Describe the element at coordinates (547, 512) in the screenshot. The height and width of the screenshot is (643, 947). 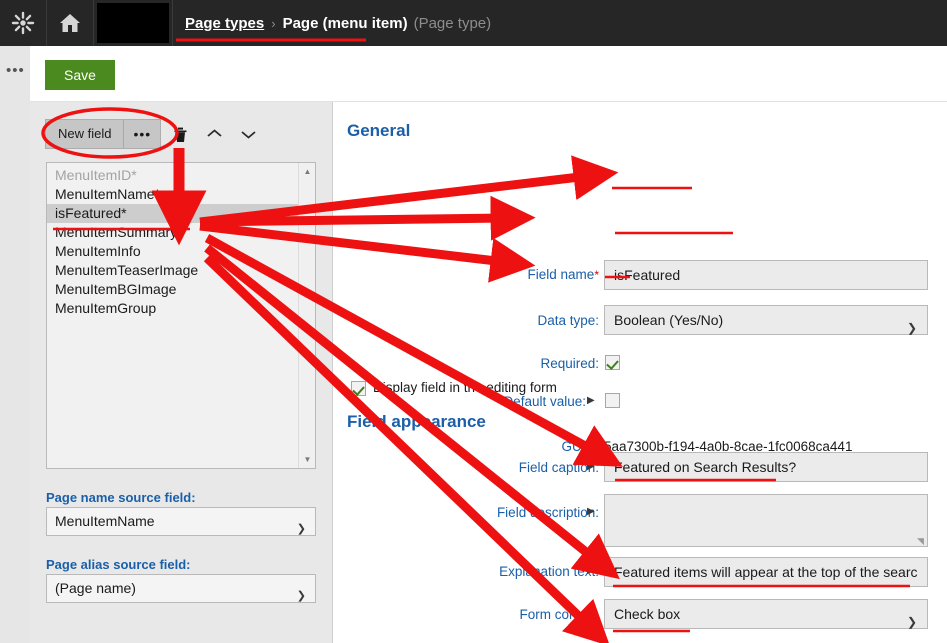
I see `field-description-label: Field description:` at that location.